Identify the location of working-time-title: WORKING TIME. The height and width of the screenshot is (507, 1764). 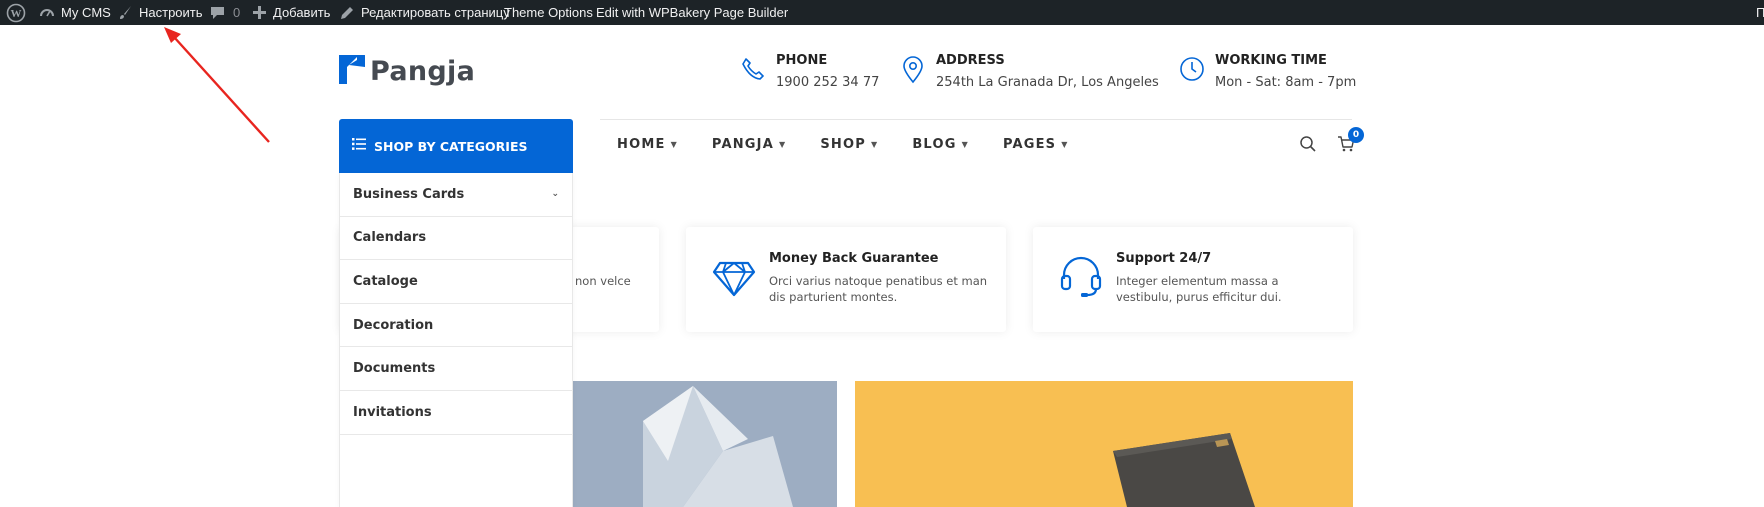
(1271, 60).